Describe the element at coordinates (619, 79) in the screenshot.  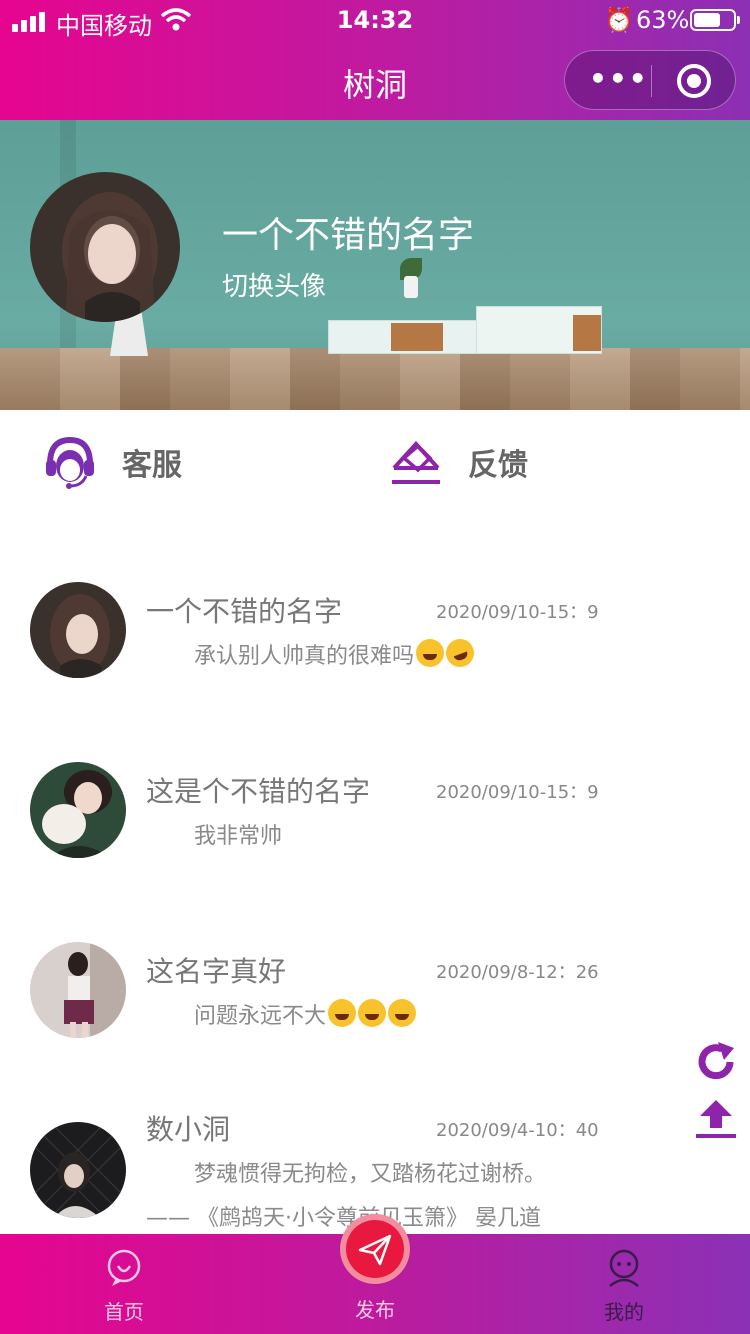
I see `more-dots-icon: •••` at that location.